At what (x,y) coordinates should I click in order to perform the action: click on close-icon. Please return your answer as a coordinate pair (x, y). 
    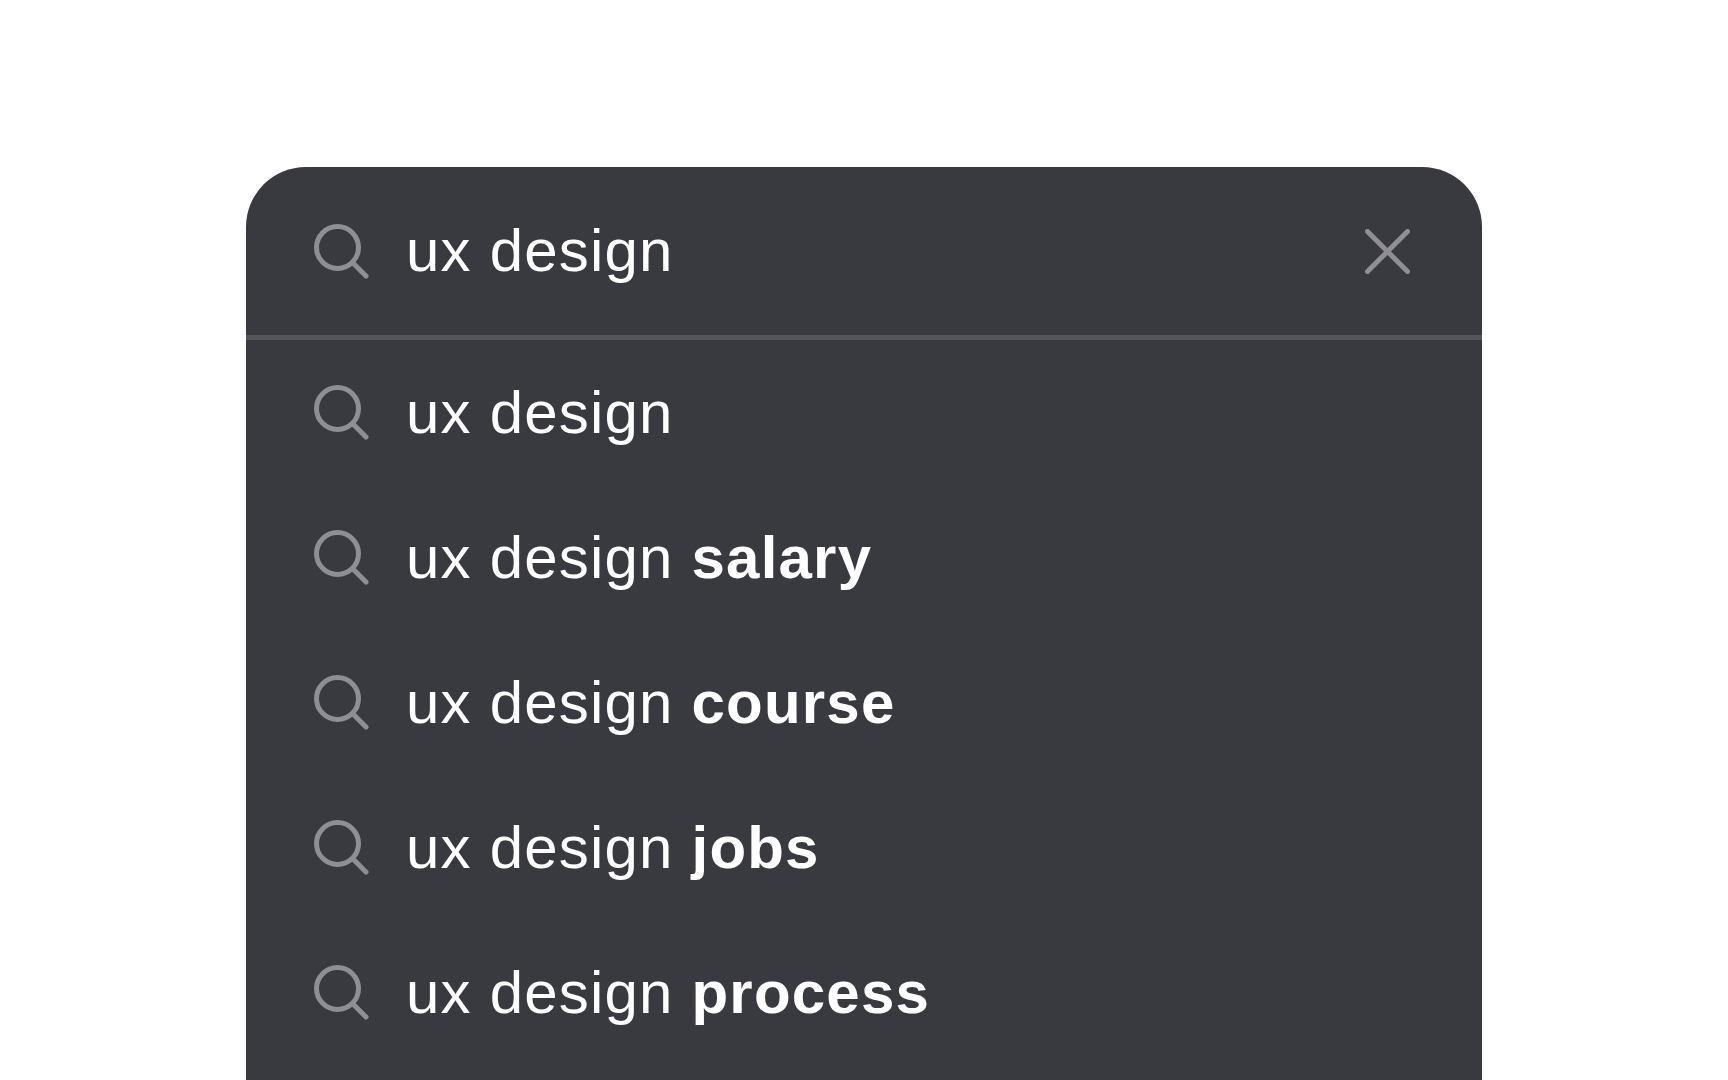
    Looking at the image, I should click on (1387, 251).